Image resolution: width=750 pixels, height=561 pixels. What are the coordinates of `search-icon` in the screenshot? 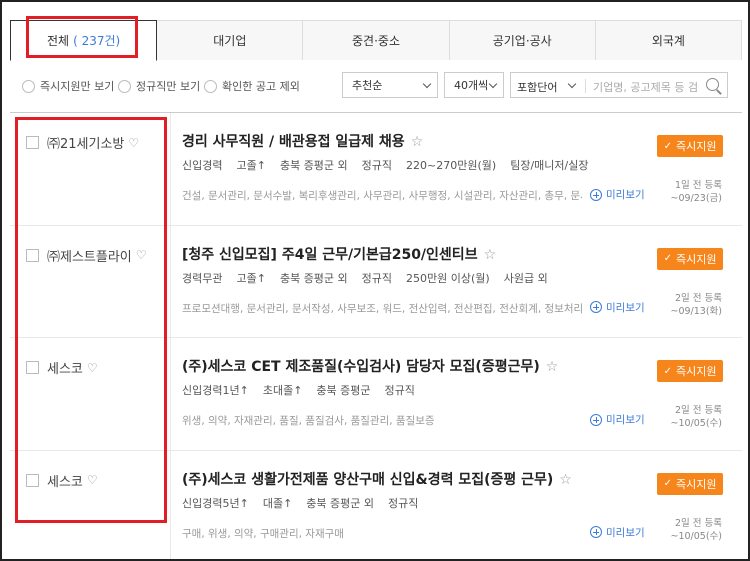 It's located at (712, 84).